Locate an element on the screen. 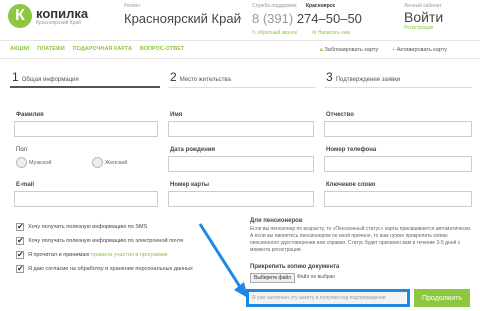 This screenshot has width=480, height=311. register-link: Регистрация is located at coordinates (418, 28).